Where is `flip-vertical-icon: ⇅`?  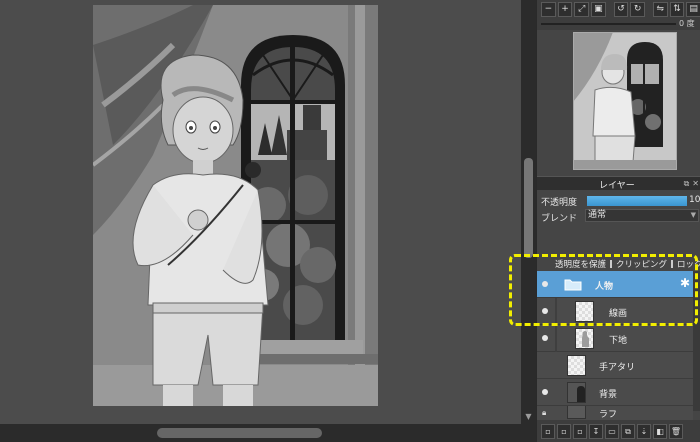 flip-vertical-icon: ⇅ is located at coordinates (677, 9).